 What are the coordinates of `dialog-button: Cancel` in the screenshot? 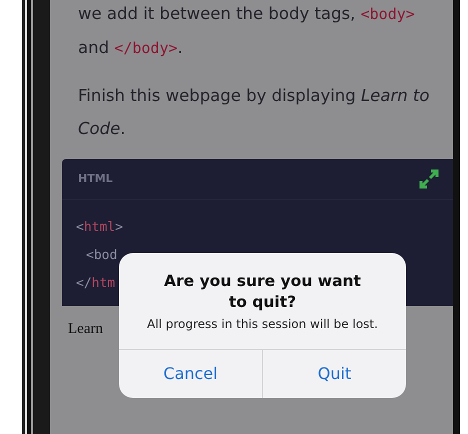 It's located at (190, 374).